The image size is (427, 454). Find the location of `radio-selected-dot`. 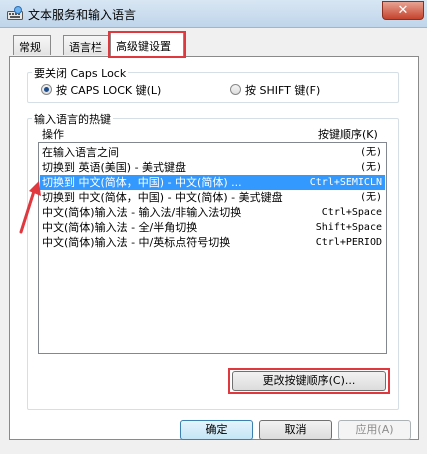

radio-selected-dot is located at coordinates (46, 89).